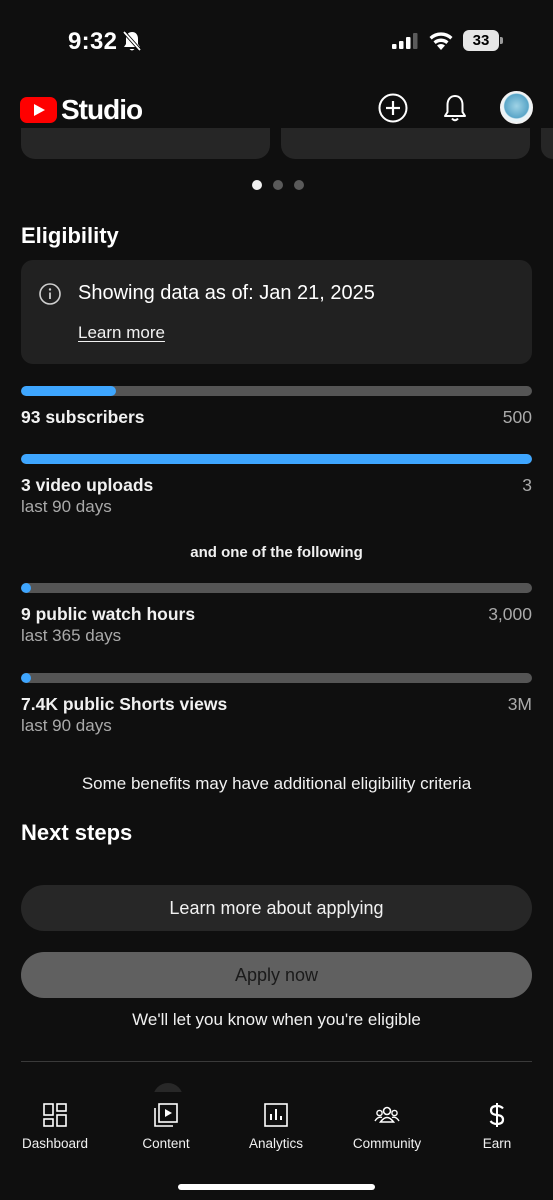  I want to click on battery-level: 33, so click(481, 40).